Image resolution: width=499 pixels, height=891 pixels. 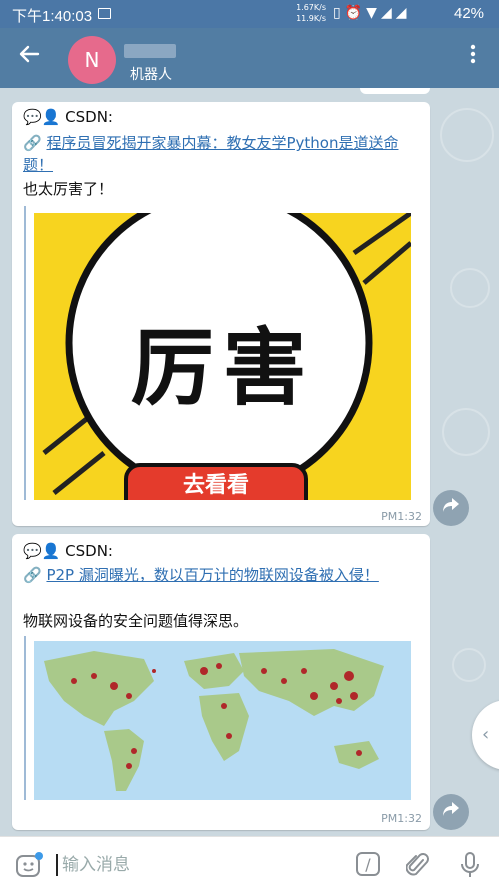 I want to click on message-body: 物联网设备的安全问题值得深思。, so click(x=136, y=621).